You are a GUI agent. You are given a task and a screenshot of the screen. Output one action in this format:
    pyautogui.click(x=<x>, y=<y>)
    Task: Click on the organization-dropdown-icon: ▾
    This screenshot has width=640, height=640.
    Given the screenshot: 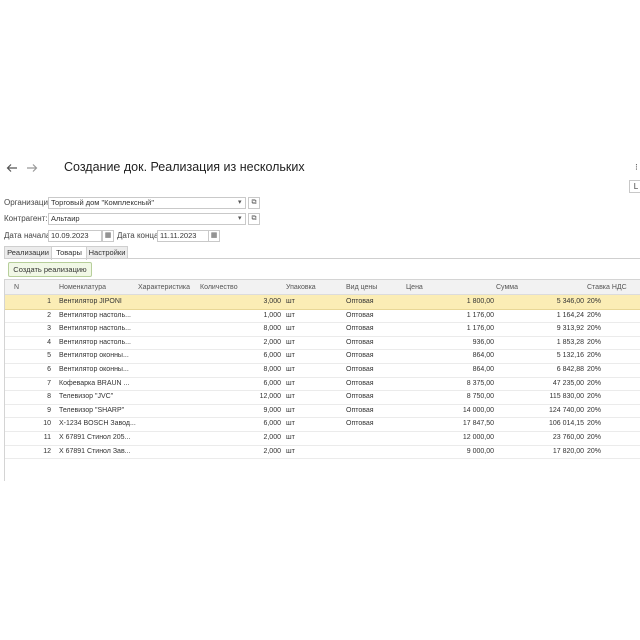 What is the action you would take?
    pyautogui.click(x=240, y=203)
    